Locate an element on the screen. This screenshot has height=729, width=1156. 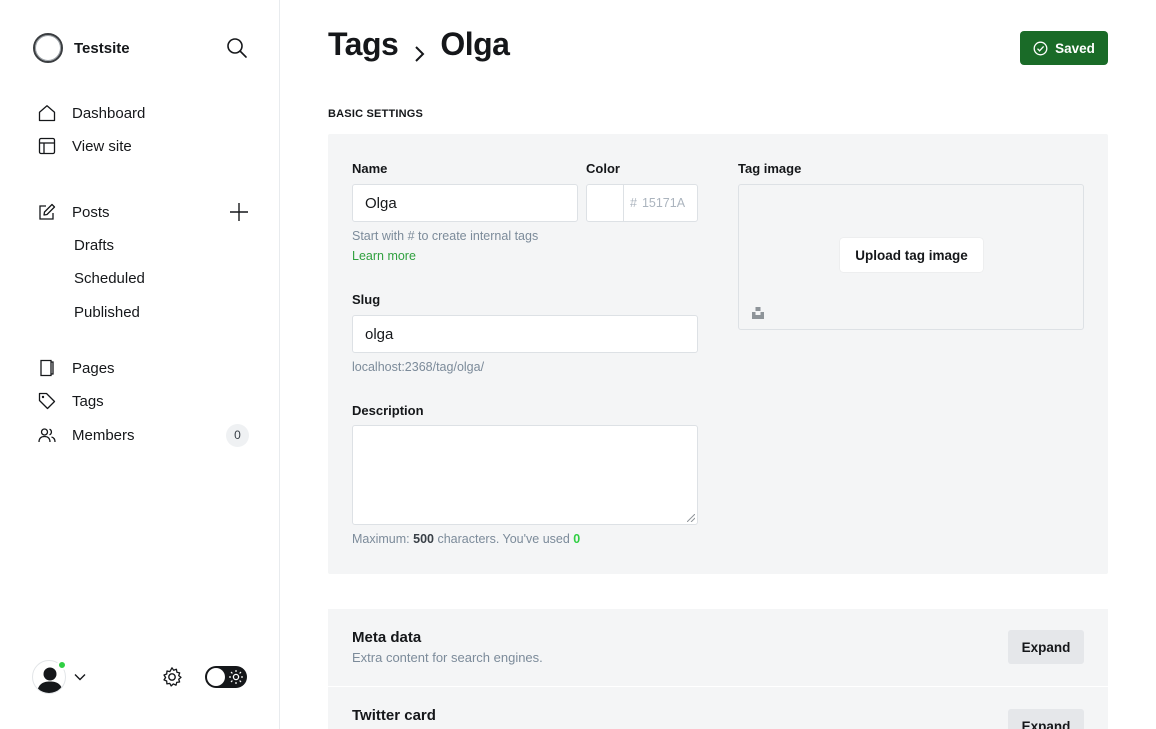
name-hint: Start with # to create internal tags is located at coordinates (445, 236).